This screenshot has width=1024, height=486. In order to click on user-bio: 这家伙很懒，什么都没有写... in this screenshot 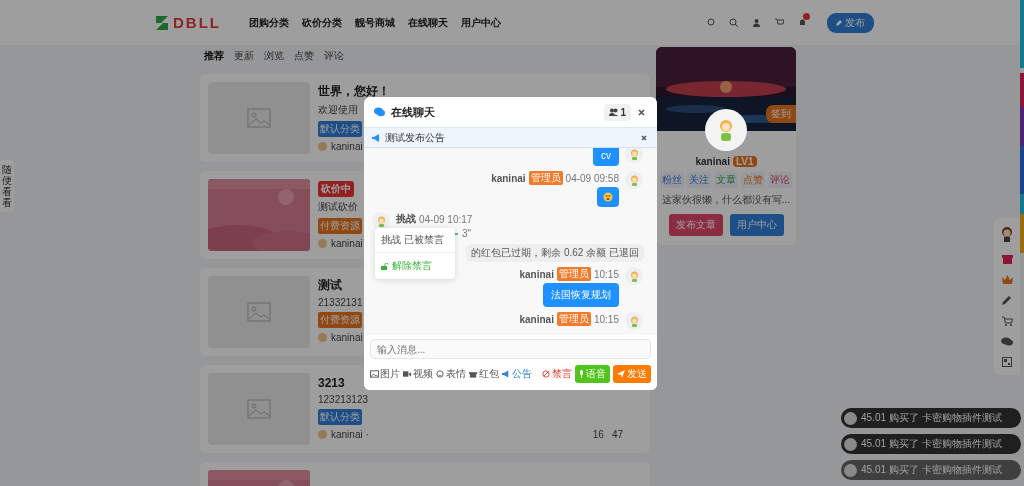, I will do `click(726, 200)`.